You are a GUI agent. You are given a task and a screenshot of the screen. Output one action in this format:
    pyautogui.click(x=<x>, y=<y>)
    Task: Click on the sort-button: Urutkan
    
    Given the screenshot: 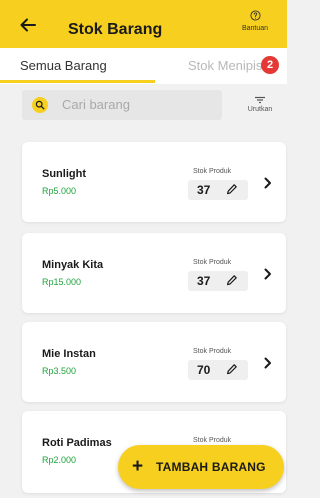 What is the action you would take?
    pyautogui.click(x=260, y=104)
    